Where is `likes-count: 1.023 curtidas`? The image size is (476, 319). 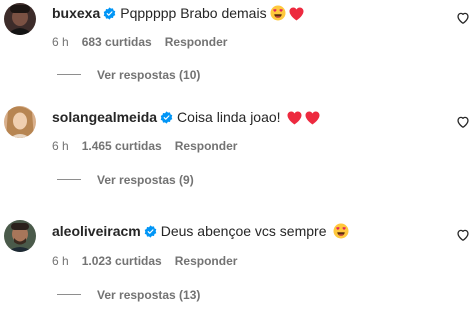 likes-count: 1.023 curtidas is located at coordinates (122, 261).